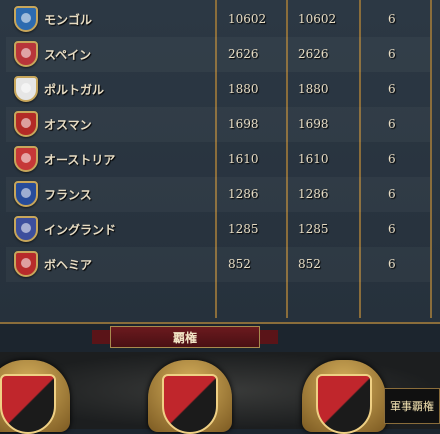 This screenshot has height=434, width=440. I want to click on country-name: ボヘミア, so click(68, 265).